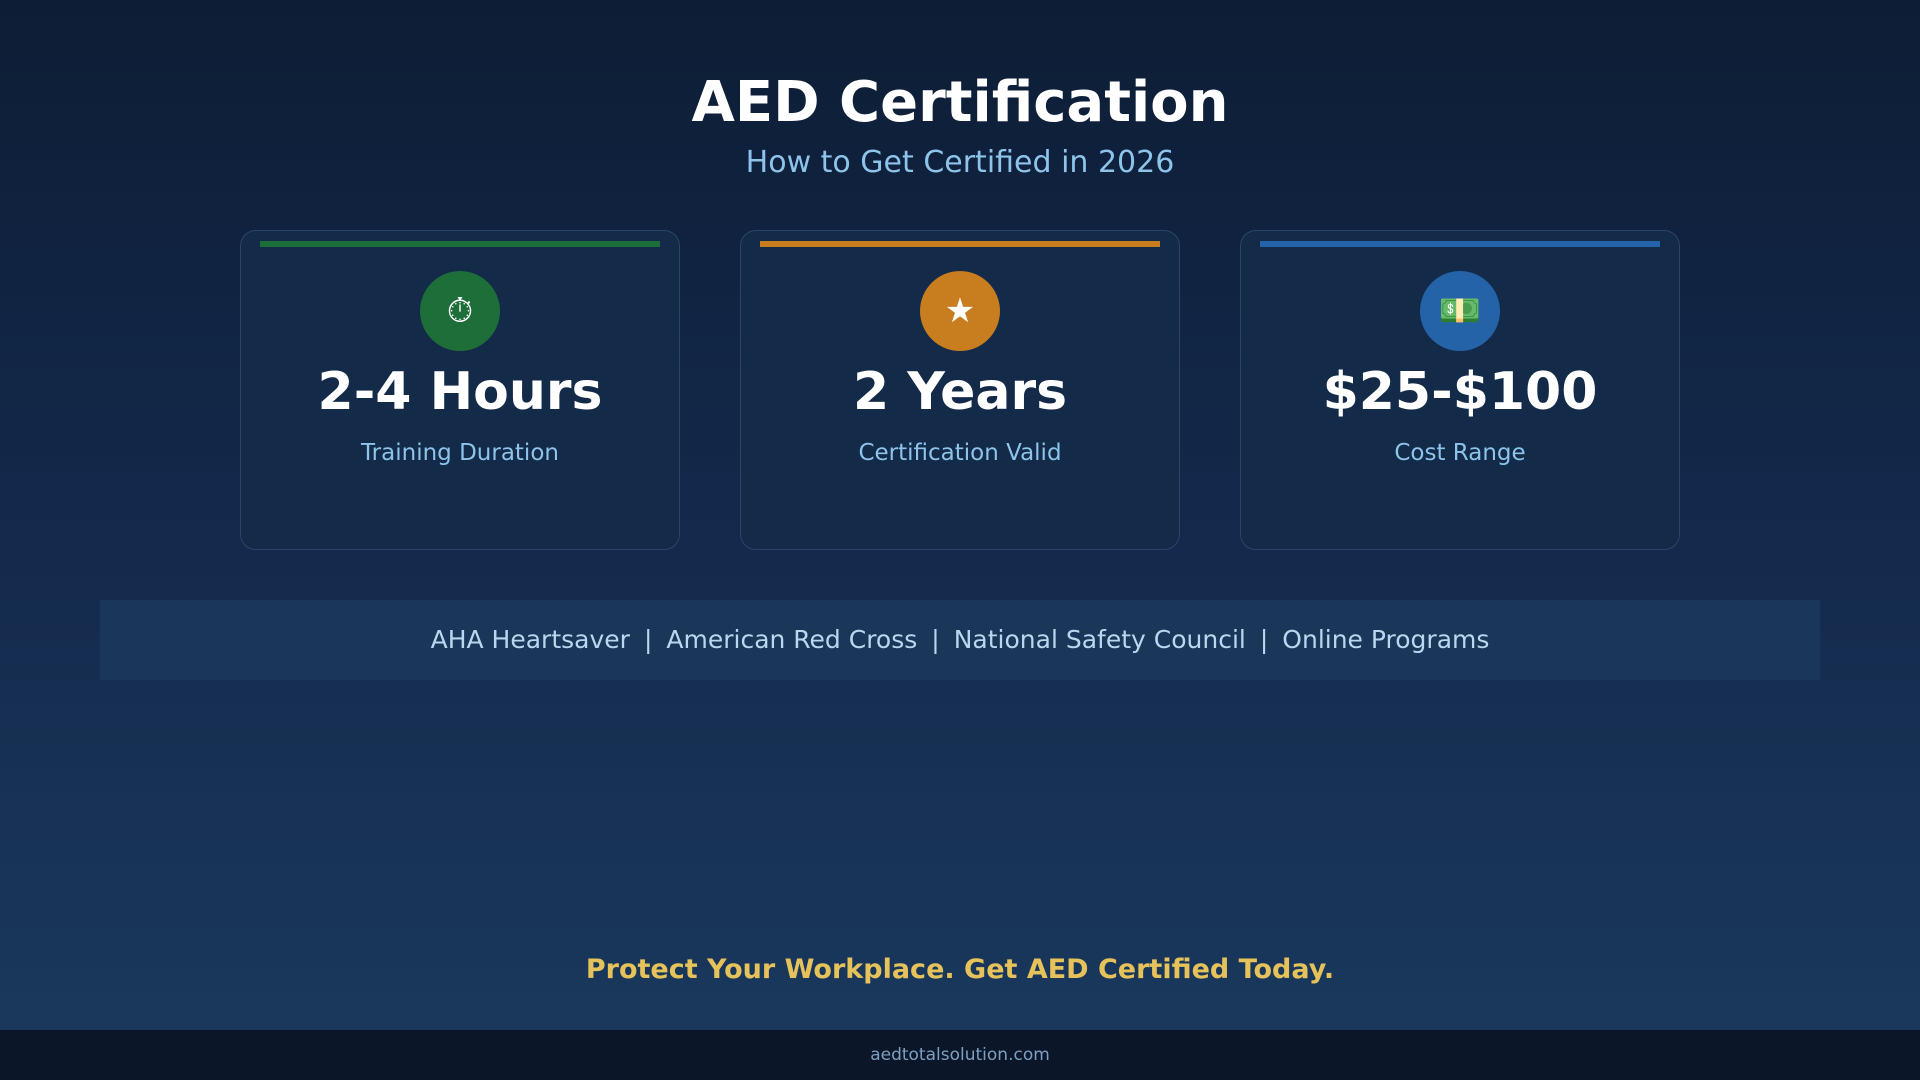 The width and height of the screenshot is (1920, 1080). I want to click on footer: aedtotalsolution.com, so click(960, 1055).